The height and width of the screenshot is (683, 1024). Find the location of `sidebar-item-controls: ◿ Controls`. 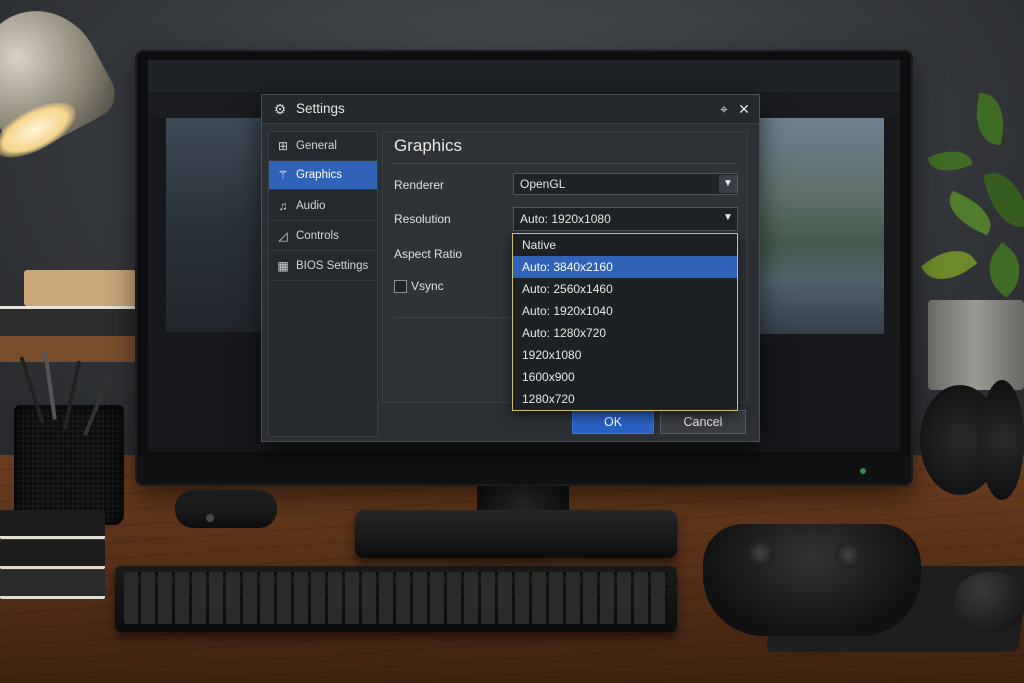

sidebar-item-controls: ◿ Controls is located at coordinates (323, 236).